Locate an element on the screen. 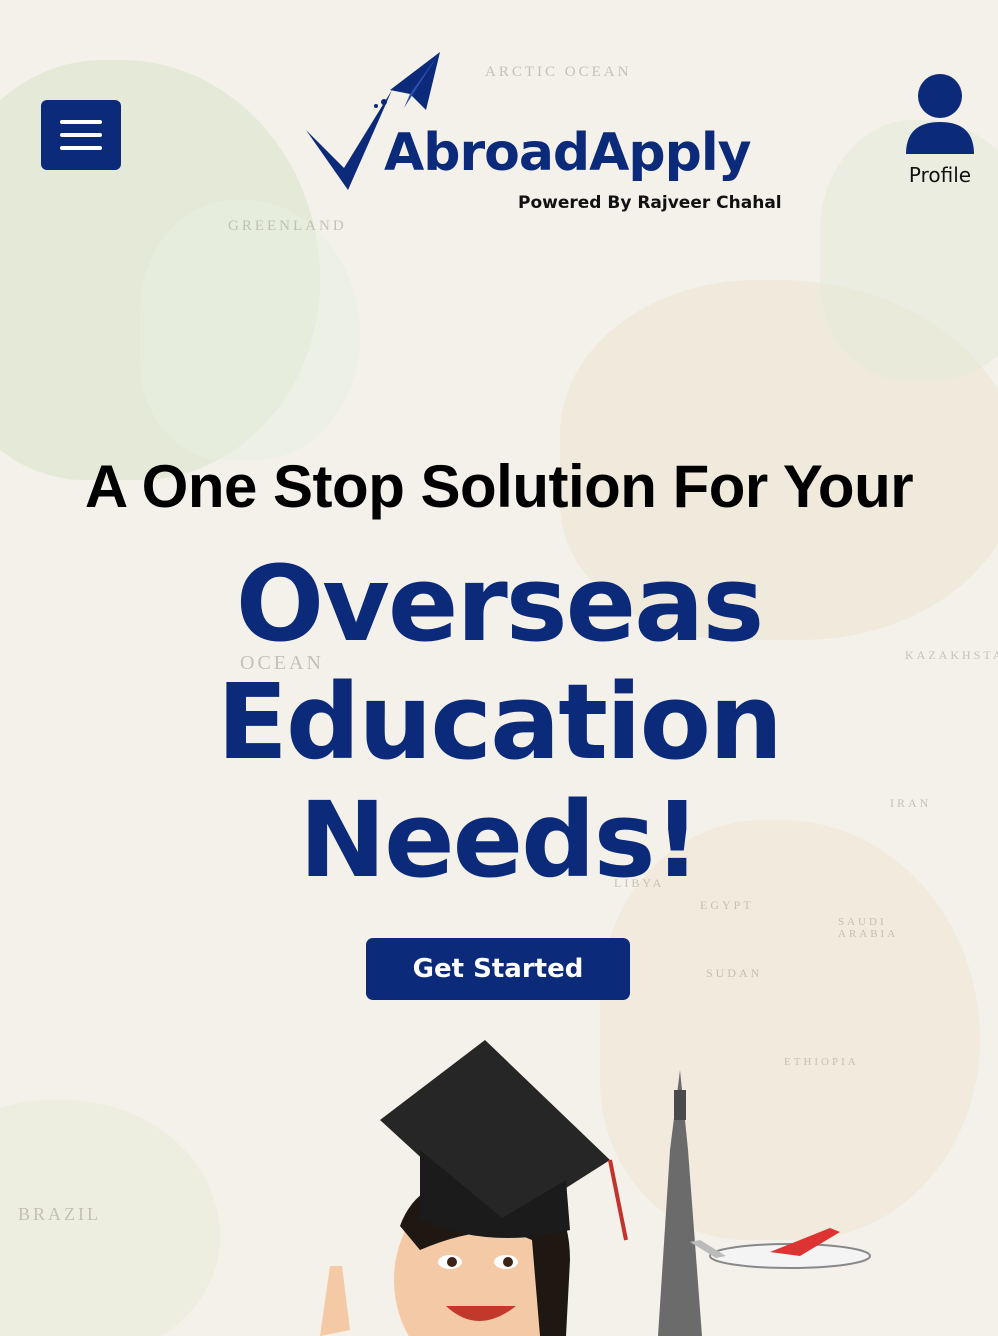  menu-button is located at coordinates (81, 135).